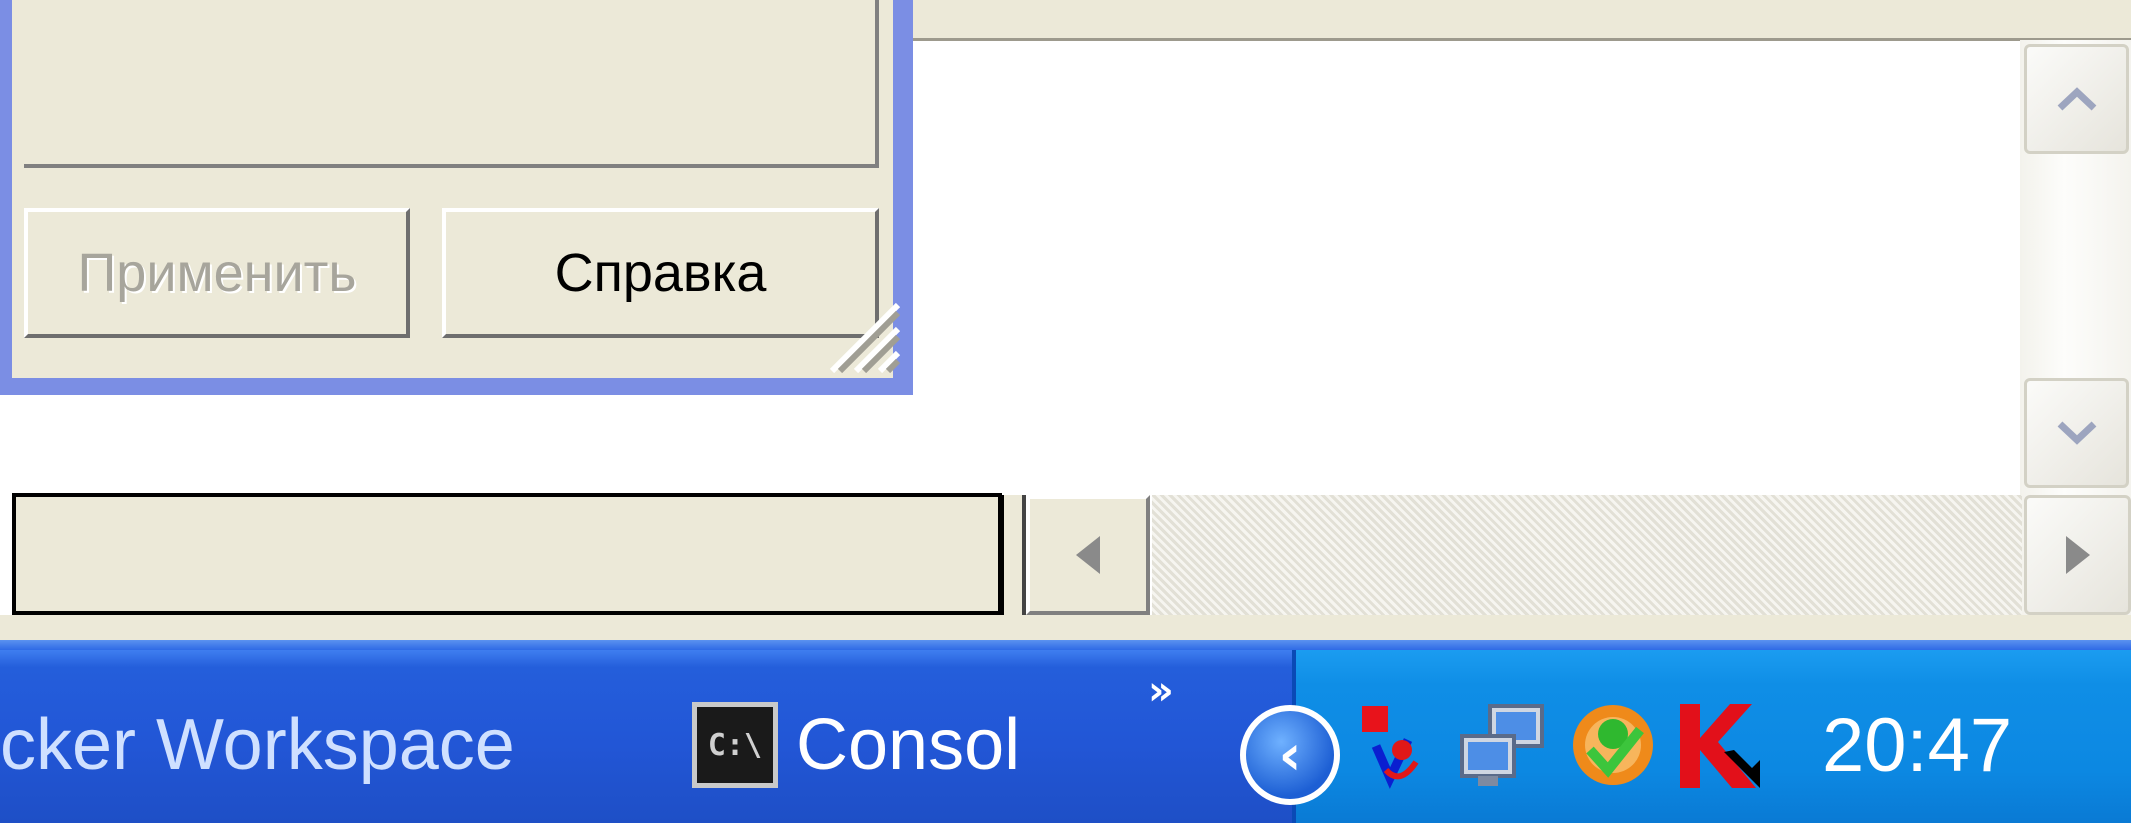  What do you see at coordinates (735, 745) in the screenshot?
I see `console-icon: C:\` at bounding box center [735, 745].